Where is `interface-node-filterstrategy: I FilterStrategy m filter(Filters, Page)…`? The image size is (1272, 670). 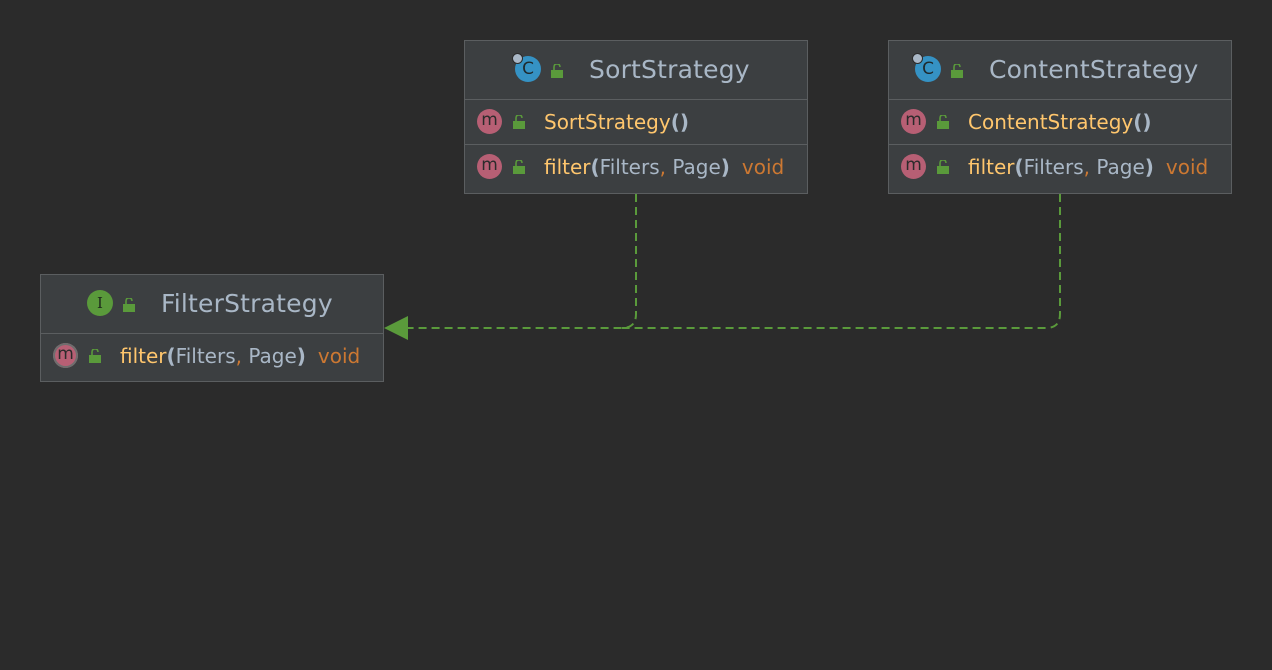 interface-node-filterstrategy: I FilterStrategy m filter(Filters, Page)… is located at coordinates (212, 328).